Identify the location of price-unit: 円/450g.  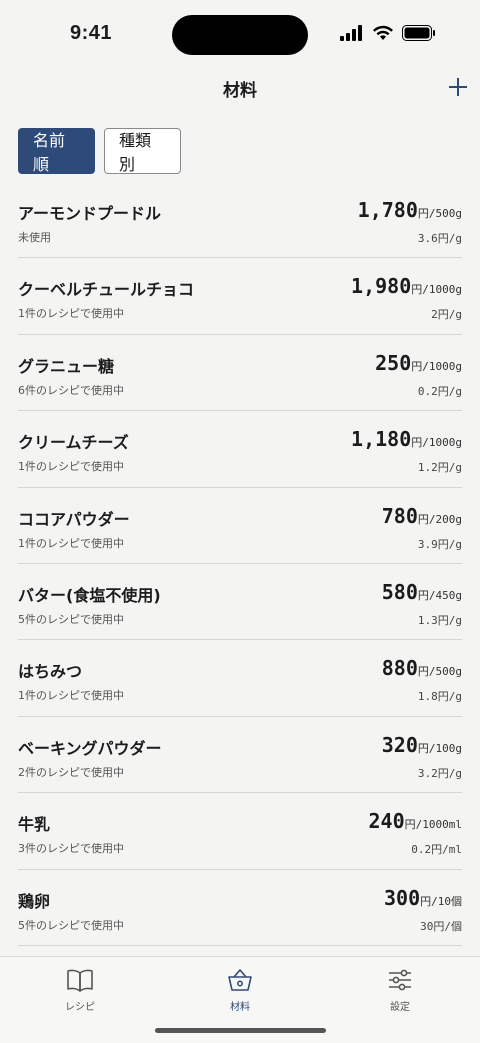
(439, 595).